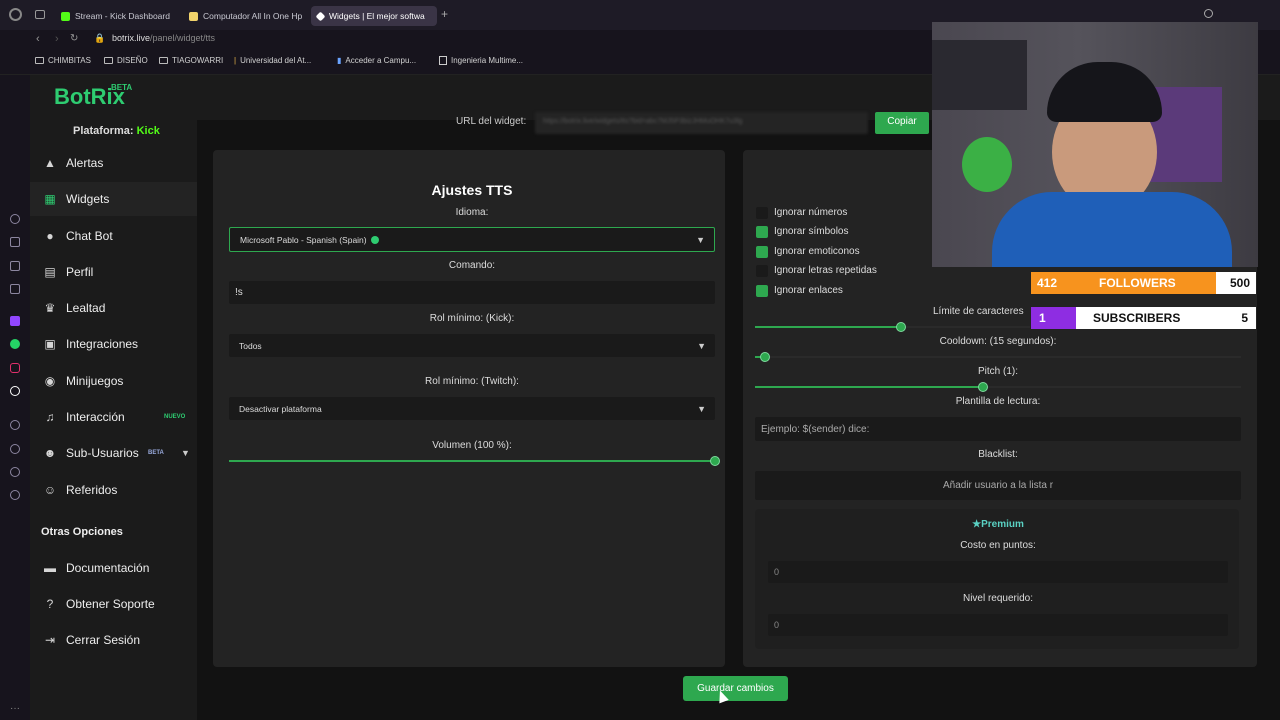 This screenshot has width=1280, height=720. Describe the element at coordinates (998, 572) in the screenshot. I see `cost-input: 0` at that location.